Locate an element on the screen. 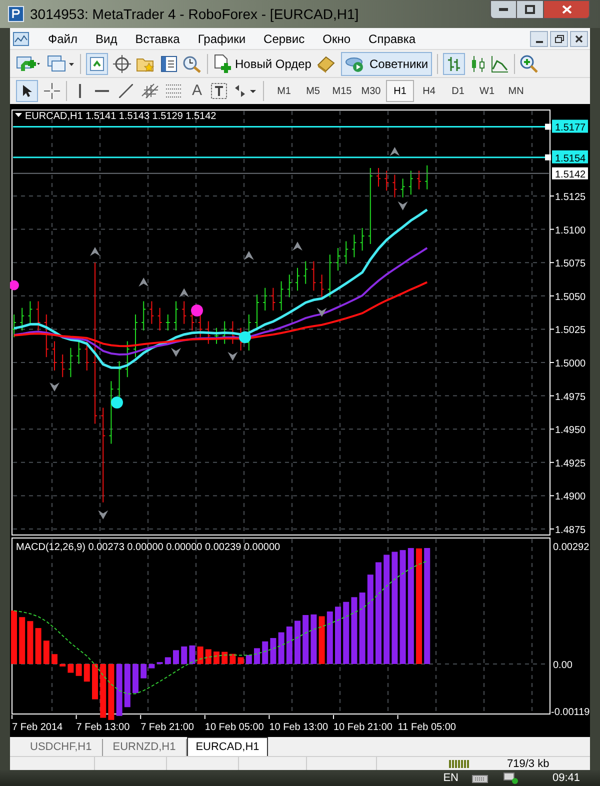 The image size is (600, 786). price-label: 1.4975 is located at coordinates (570, 397).